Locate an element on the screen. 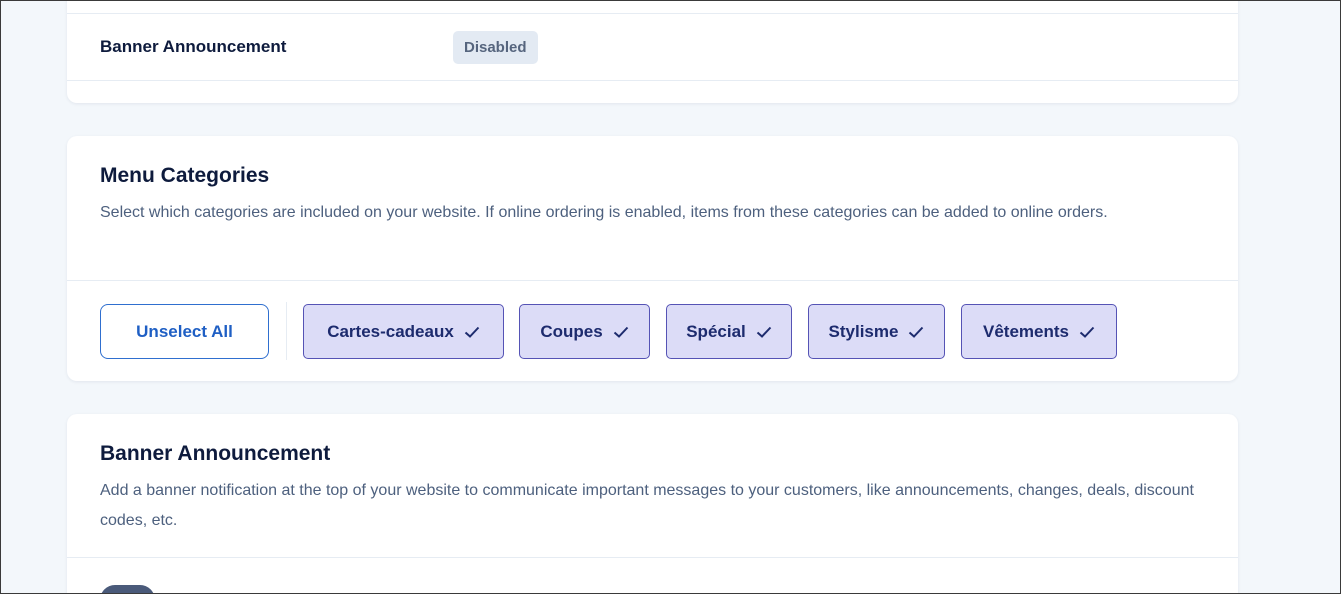 The width and height of the screenshot is (1341, 594). category-chip-coupes: Coupes is located at coordinates (584, 331).